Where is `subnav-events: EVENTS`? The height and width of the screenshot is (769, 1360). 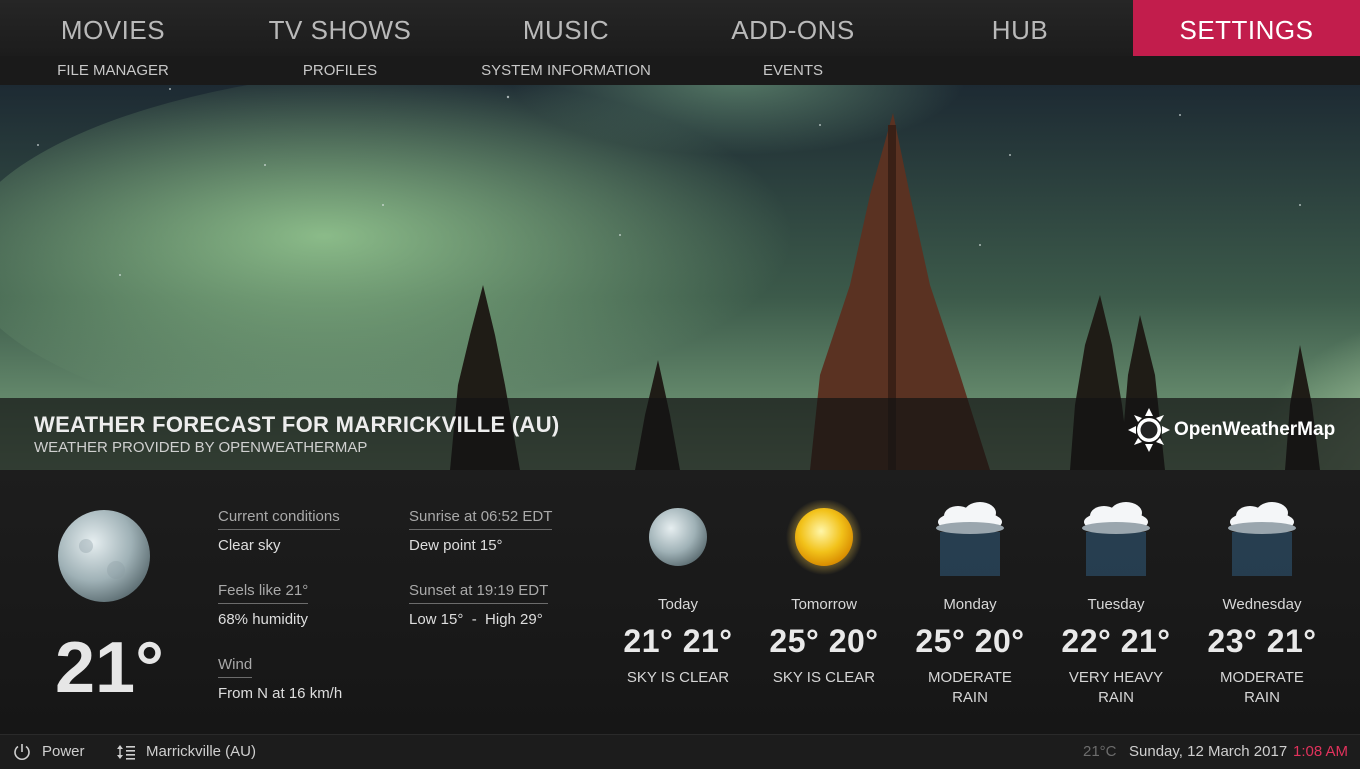
subnav-events: EVENTS is located at coordinates (793, 71).